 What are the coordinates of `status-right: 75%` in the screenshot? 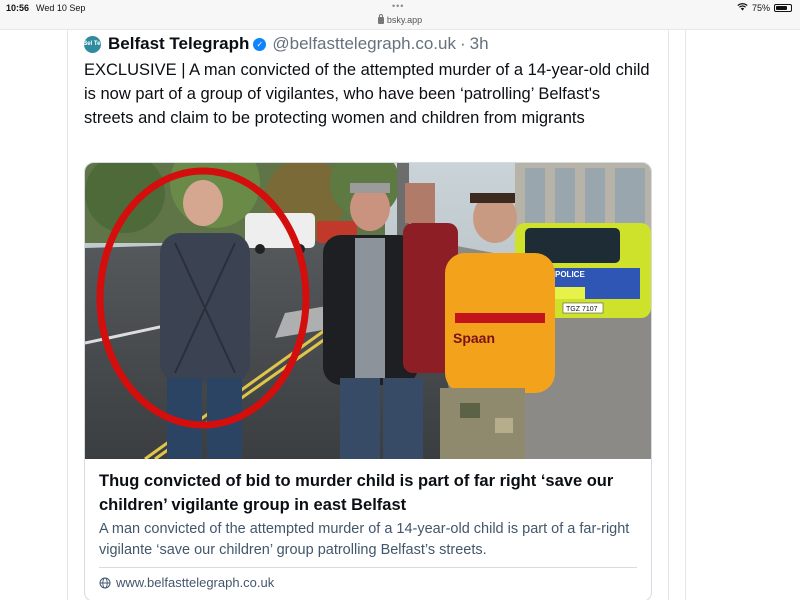 It's located at (764, 8).